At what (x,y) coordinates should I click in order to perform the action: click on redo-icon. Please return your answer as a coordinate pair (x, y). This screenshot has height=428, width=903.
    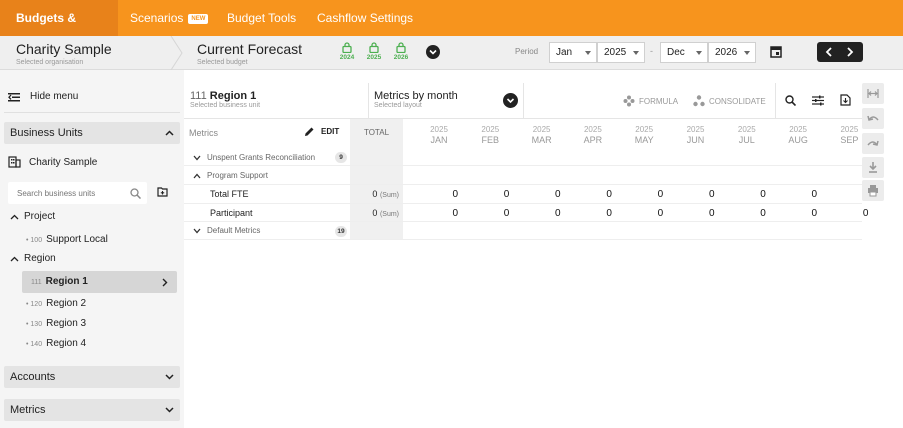
    Looking at the image, I should click on (873, 143).